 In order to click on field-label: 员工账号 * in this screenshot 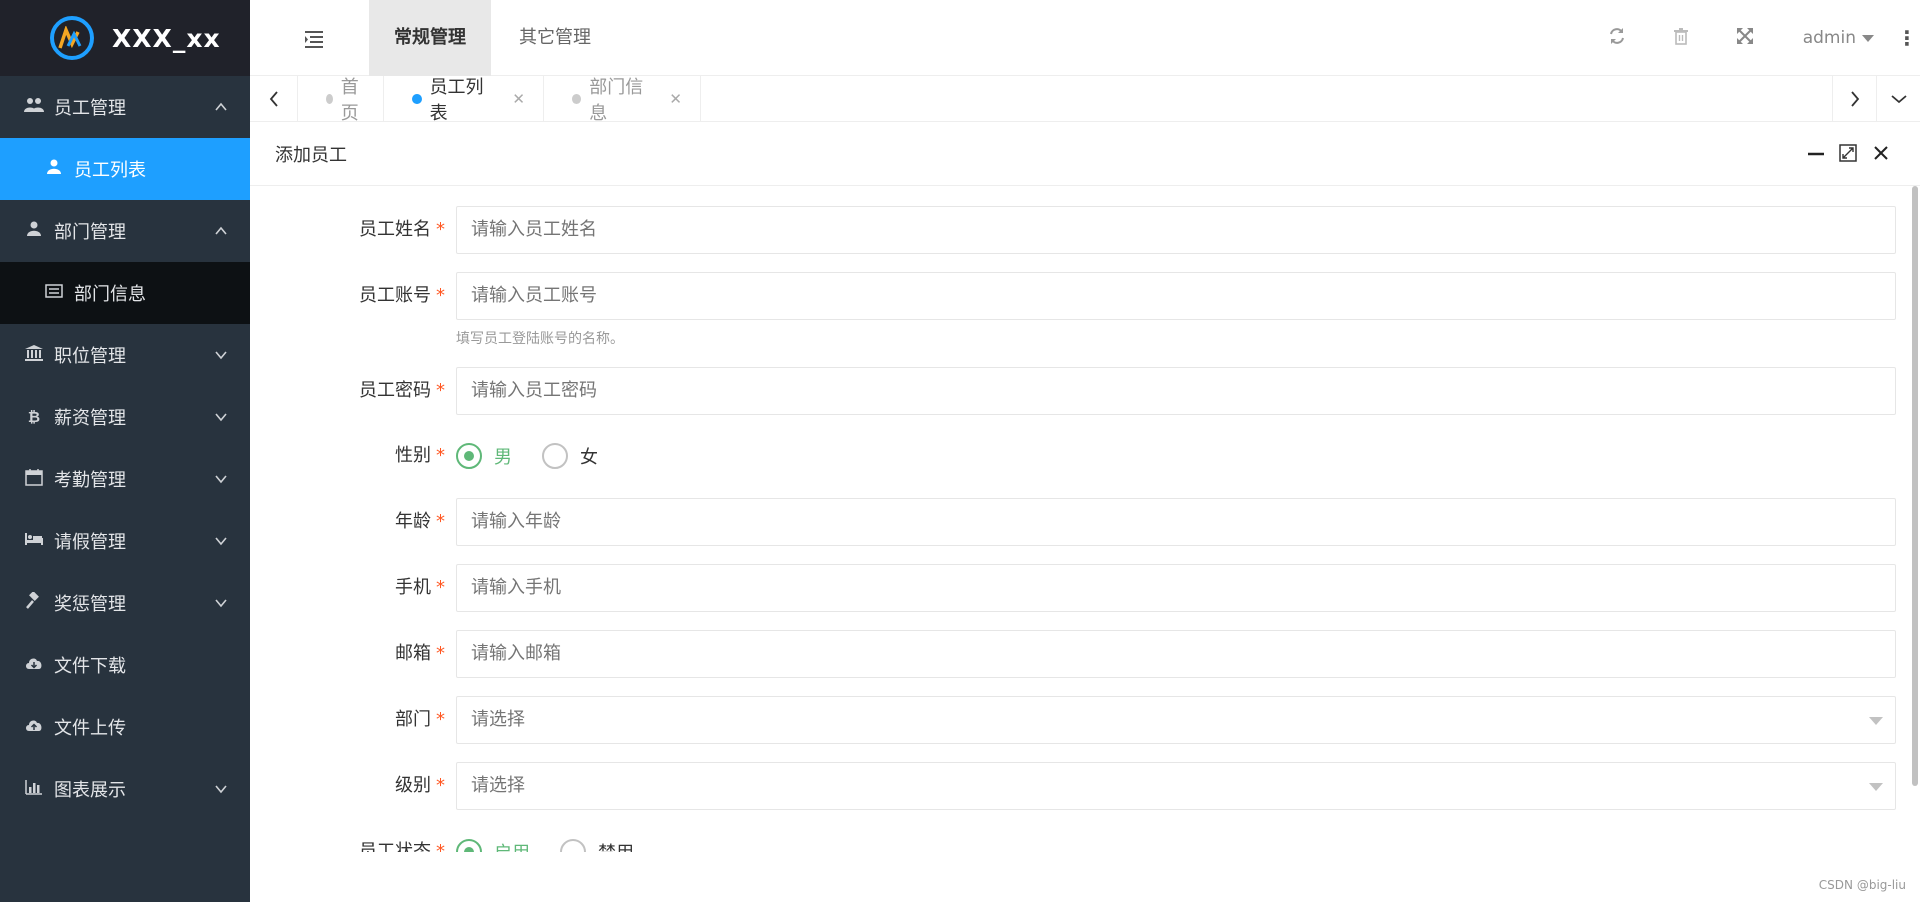, I will do `click(402, 295)`.